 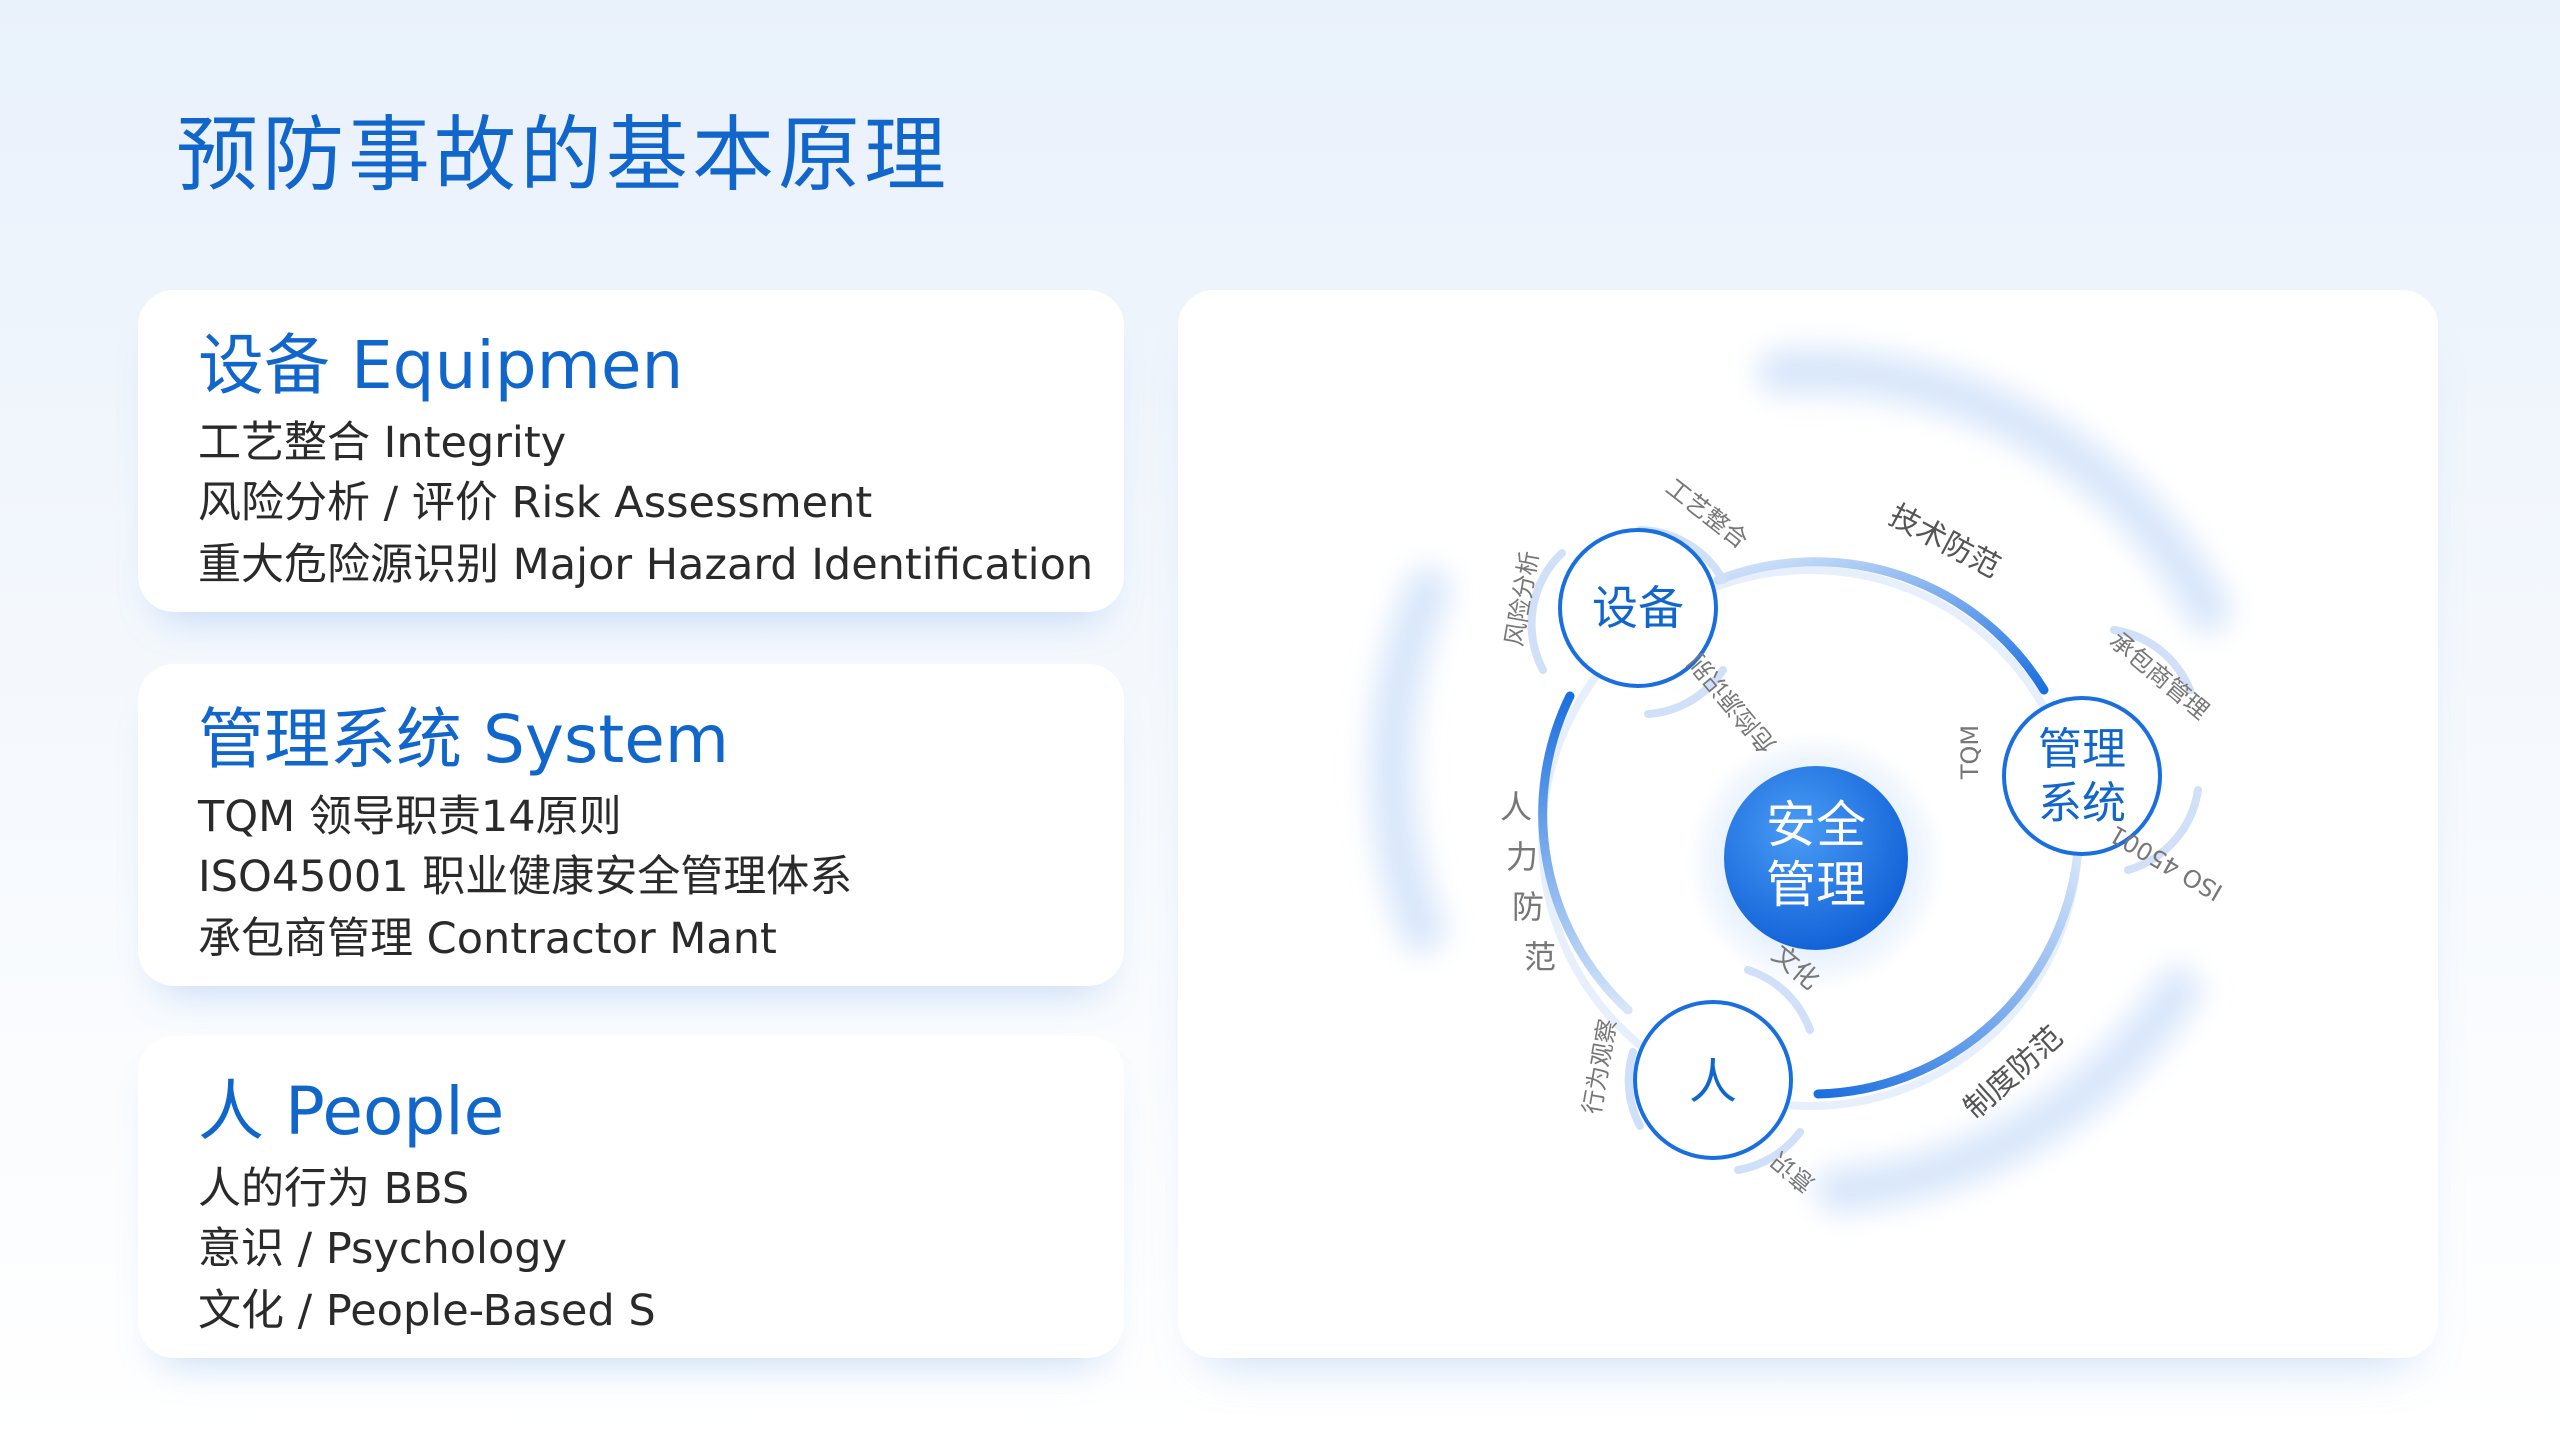 What do you see at coordinates (1638, 608) in the screenshot?
I see `equipment-node-label: 设备` at bounding box center [1638, 608].